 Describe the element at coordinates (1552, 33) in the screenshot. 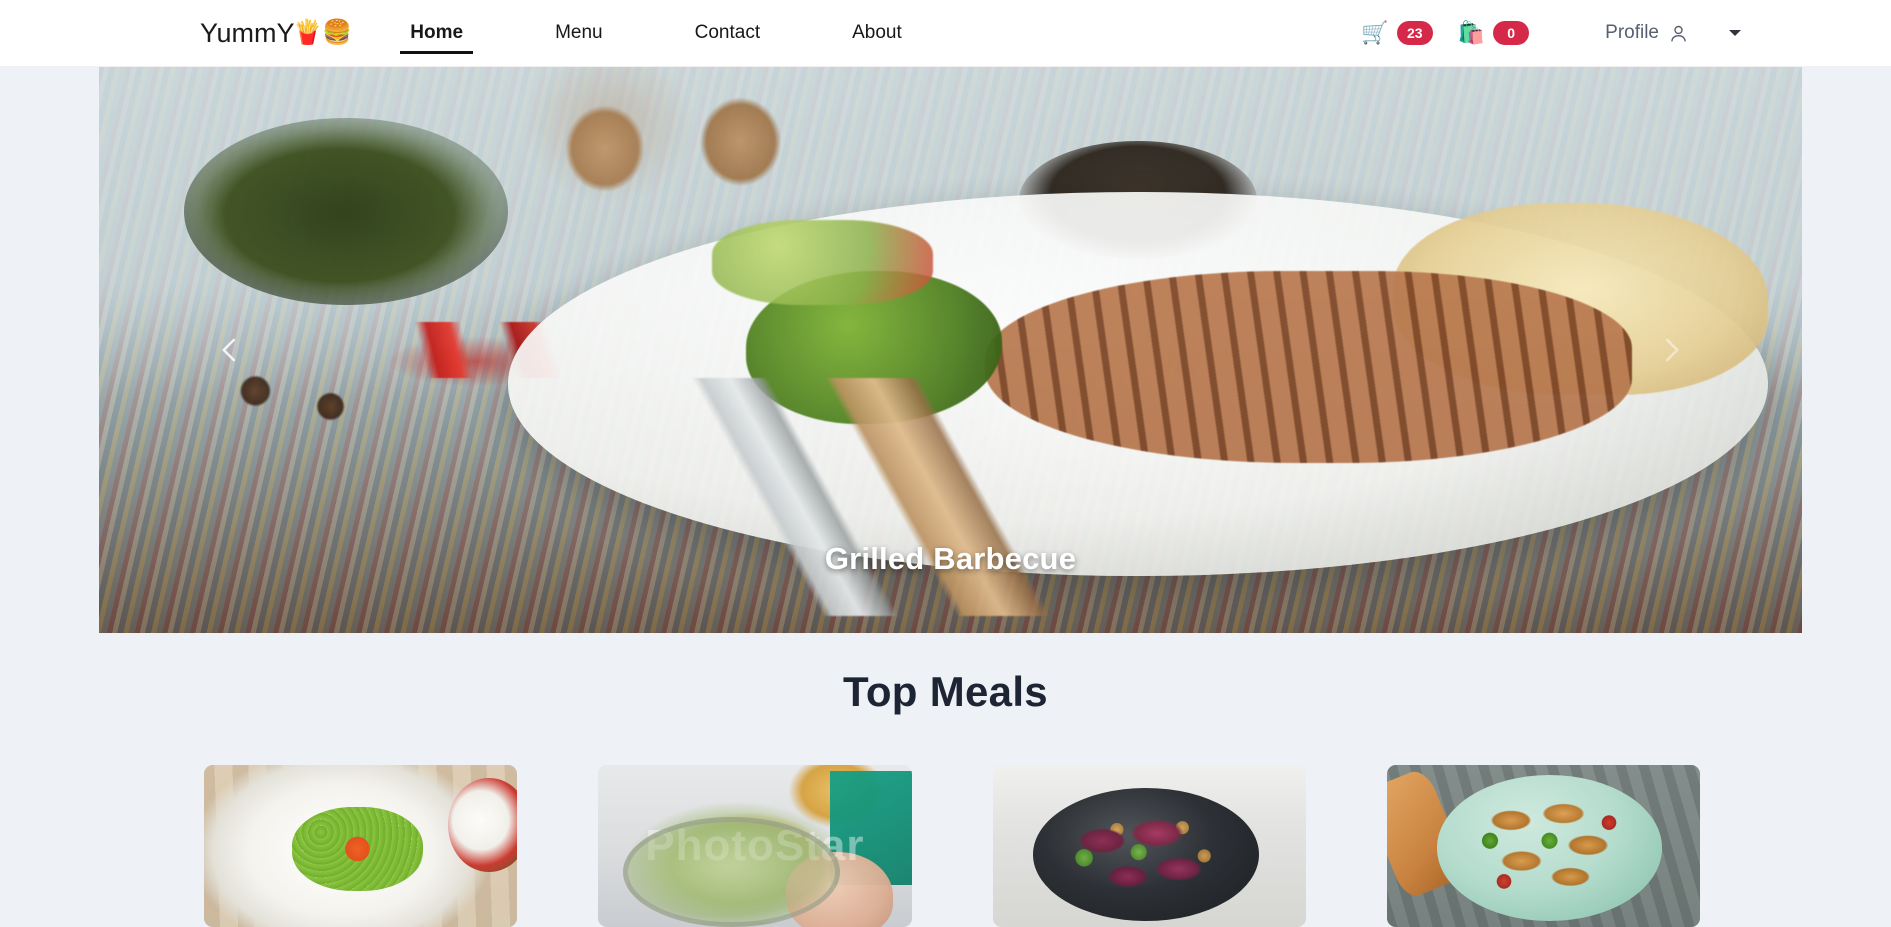

I see `navbar-actions: 🛒 23 🛍️ 0 Profile` at that location.